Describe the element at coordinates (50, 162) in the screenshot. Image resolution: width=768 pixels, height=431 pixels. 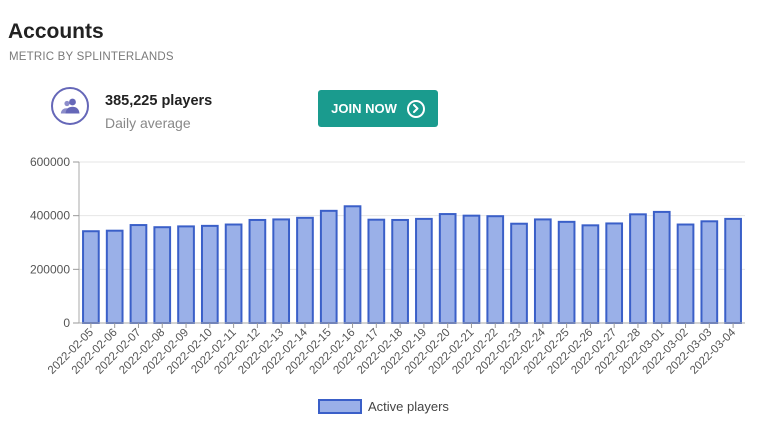
I see `y-tick-label: 600000` at that location.